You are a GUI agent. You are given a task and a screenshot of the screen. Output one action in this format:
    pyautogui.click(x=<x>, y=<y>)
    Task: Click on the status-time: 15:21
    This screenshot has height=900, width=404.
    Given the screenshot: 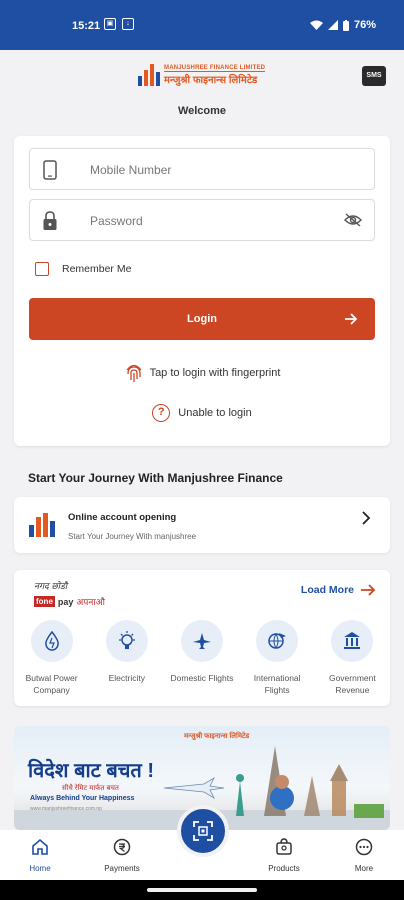 What is the action you would take?
    pyautogui.click(x=86, y=26)
    